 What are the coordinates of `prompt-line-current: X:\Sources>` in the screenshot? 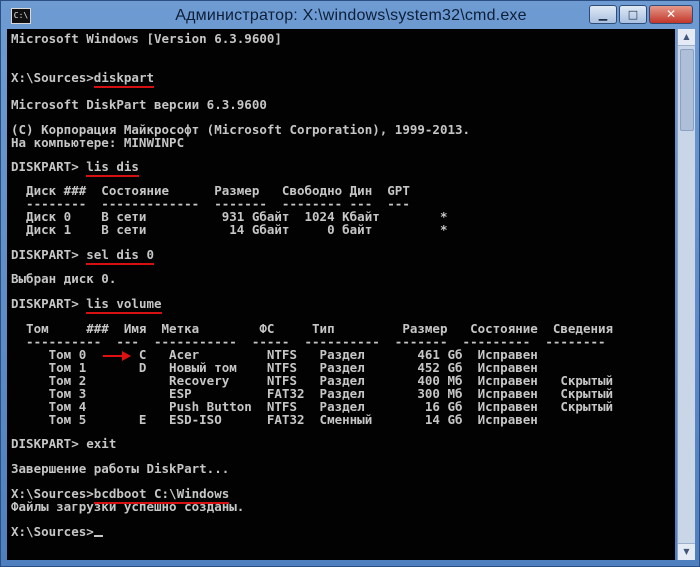 It's located at (57, 531).